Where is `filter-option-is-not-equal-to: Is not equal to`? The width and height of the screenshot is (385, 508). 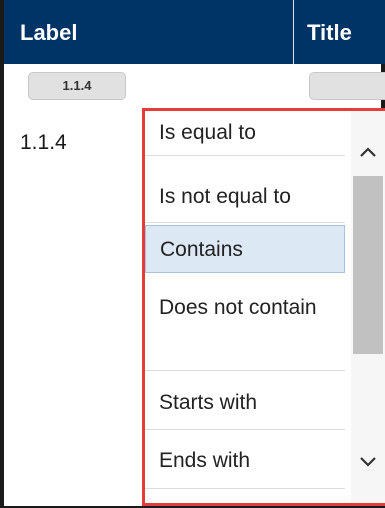
filter-option-is-not-equal-to: Is not equal to is located at coordinates (245, 197).